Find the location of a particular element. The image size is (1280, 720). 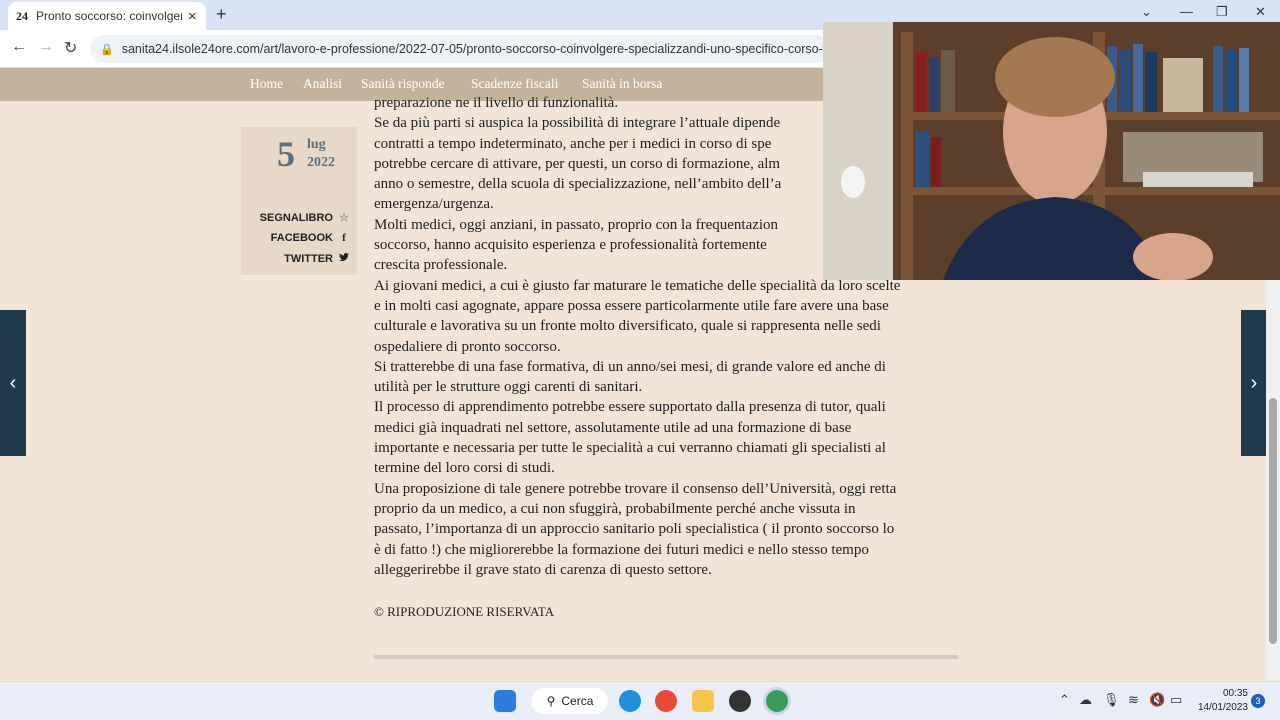

date-year: 2022 is located at coordinates (321, 162).